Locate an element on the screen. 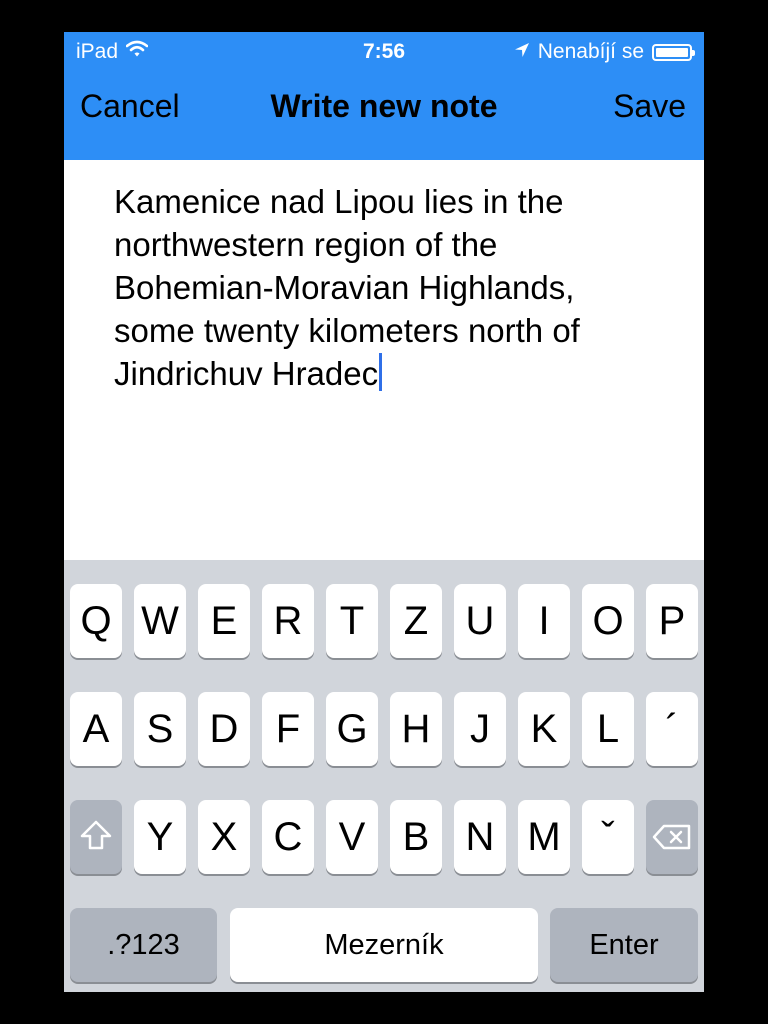 This screenshot has width=768, height=1024. key-o: O is located at coordinates (608, 621).